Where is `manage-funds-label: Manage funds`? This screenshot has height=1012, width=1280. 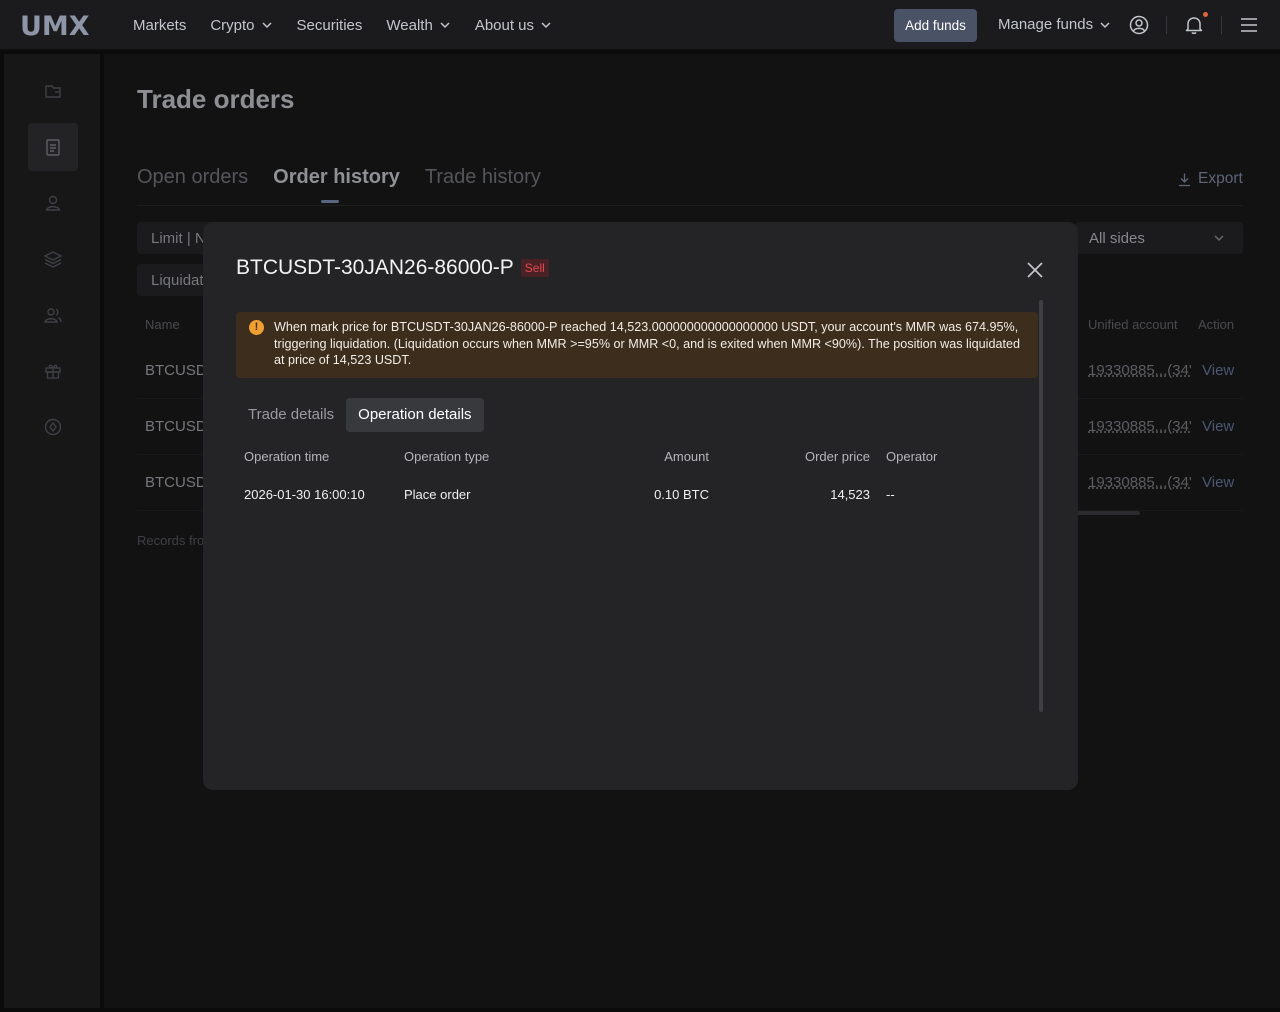
manage-funds-label: Manage funds is located at coordinates (1046, 24).